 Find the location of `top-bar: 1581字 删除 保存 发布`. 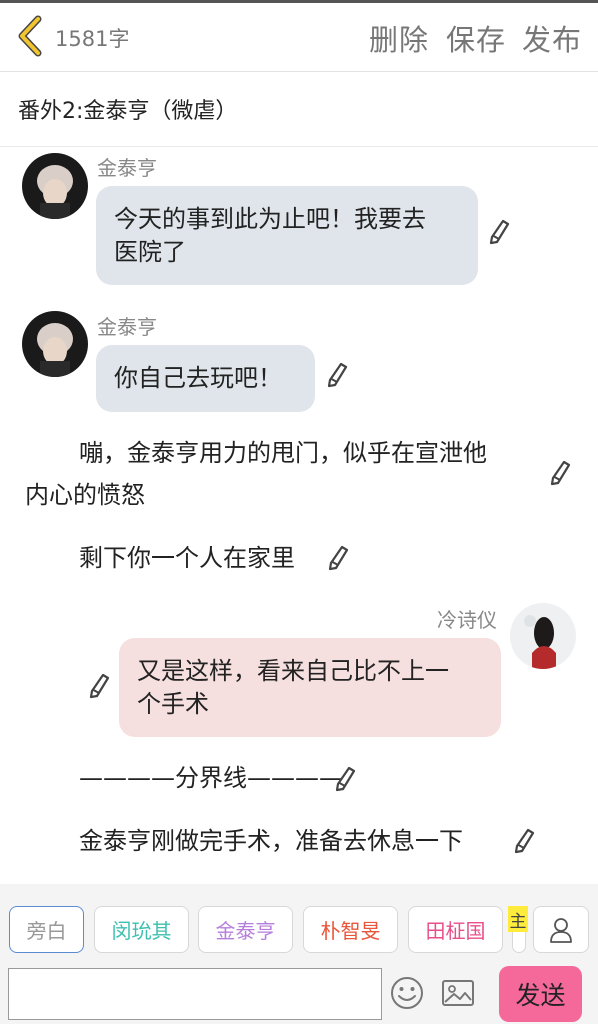

top-bar: 1581字 删除 保存 发布 is located at coordinates (299, 37).